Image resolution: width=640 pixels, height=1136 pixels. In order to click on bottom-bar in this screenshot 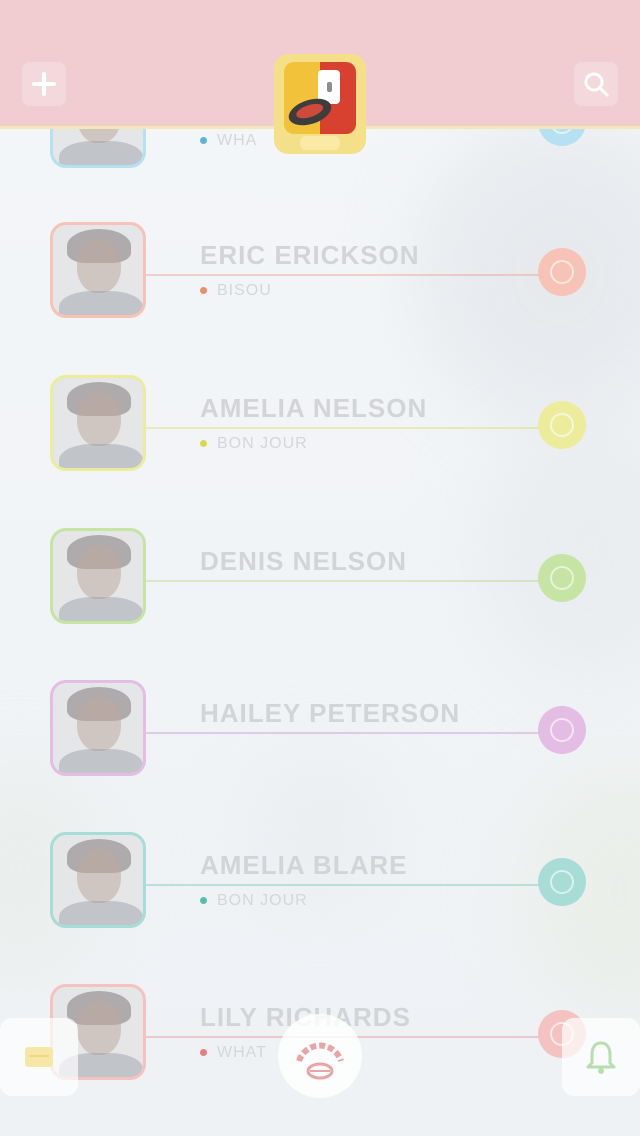, I will do `click(320, 1073)`.